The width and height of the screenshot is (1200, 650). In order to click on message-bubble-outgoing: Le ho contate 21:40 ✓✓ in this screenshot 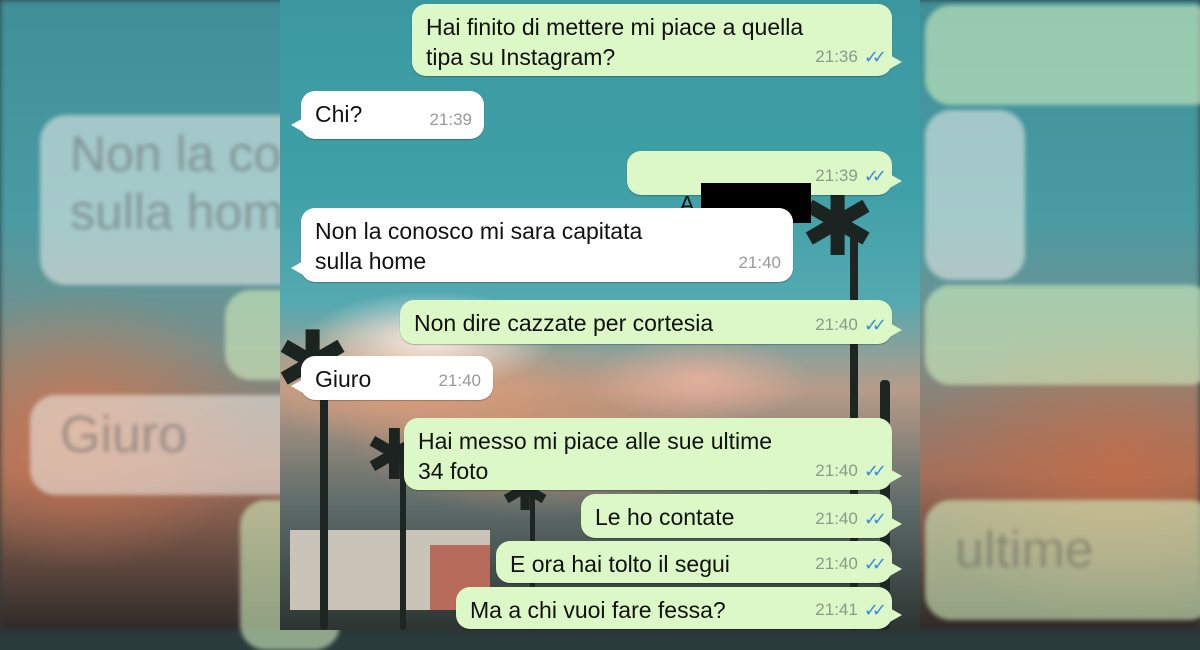, I will do `click(741, 516)`.